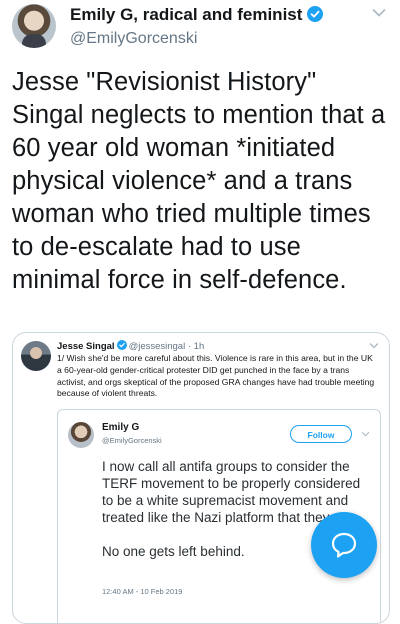  What do you see at coordinates (36, 356) in the screenshot?
I see `quoted-avatar` at bounding box center [36, 356].